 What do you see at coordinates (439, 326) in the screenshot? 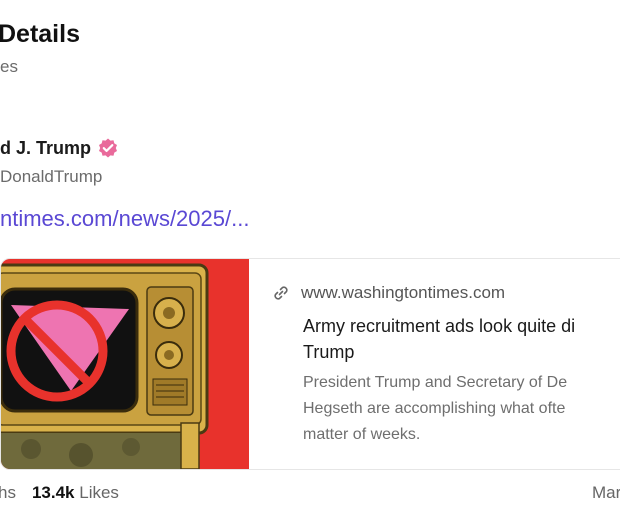
I see `card-title-line: Army recruitment ads look quite di` at bounding box center [439, 326].